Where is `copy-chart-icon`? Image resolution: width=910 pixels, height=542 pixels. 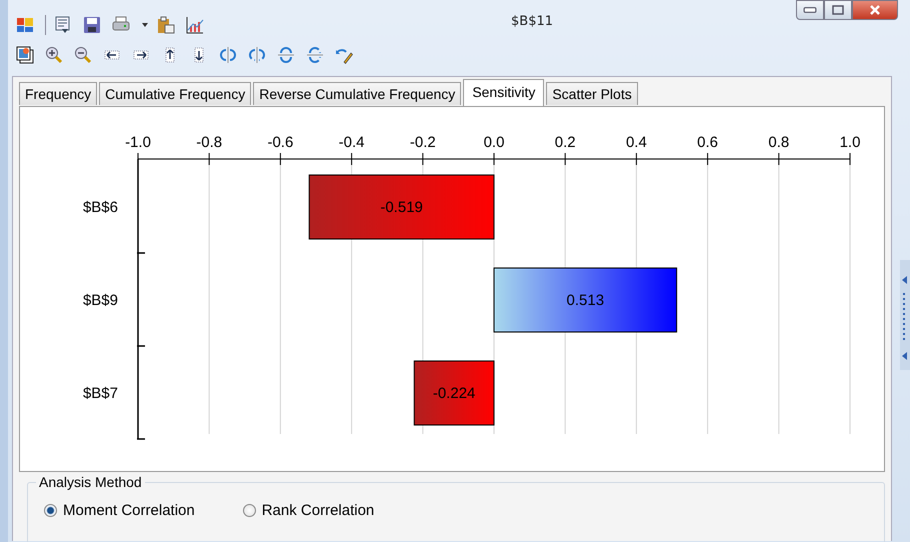
copy-chart-icon is located at coordinates (25, 55).